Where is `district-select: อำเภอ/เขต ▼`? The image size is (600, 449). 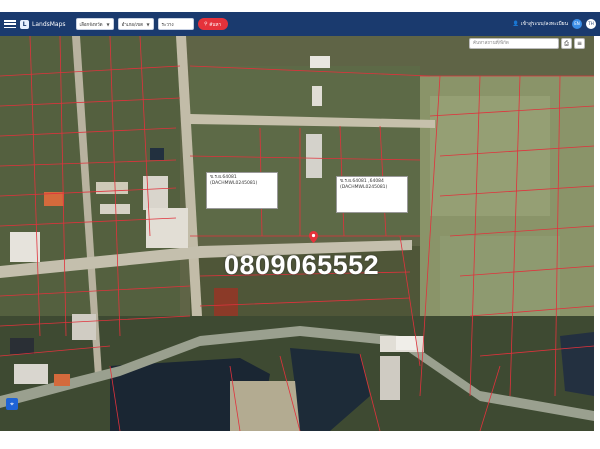 district-select: อำเภอ/เขต ▼ is located at coordinates (135, 24).